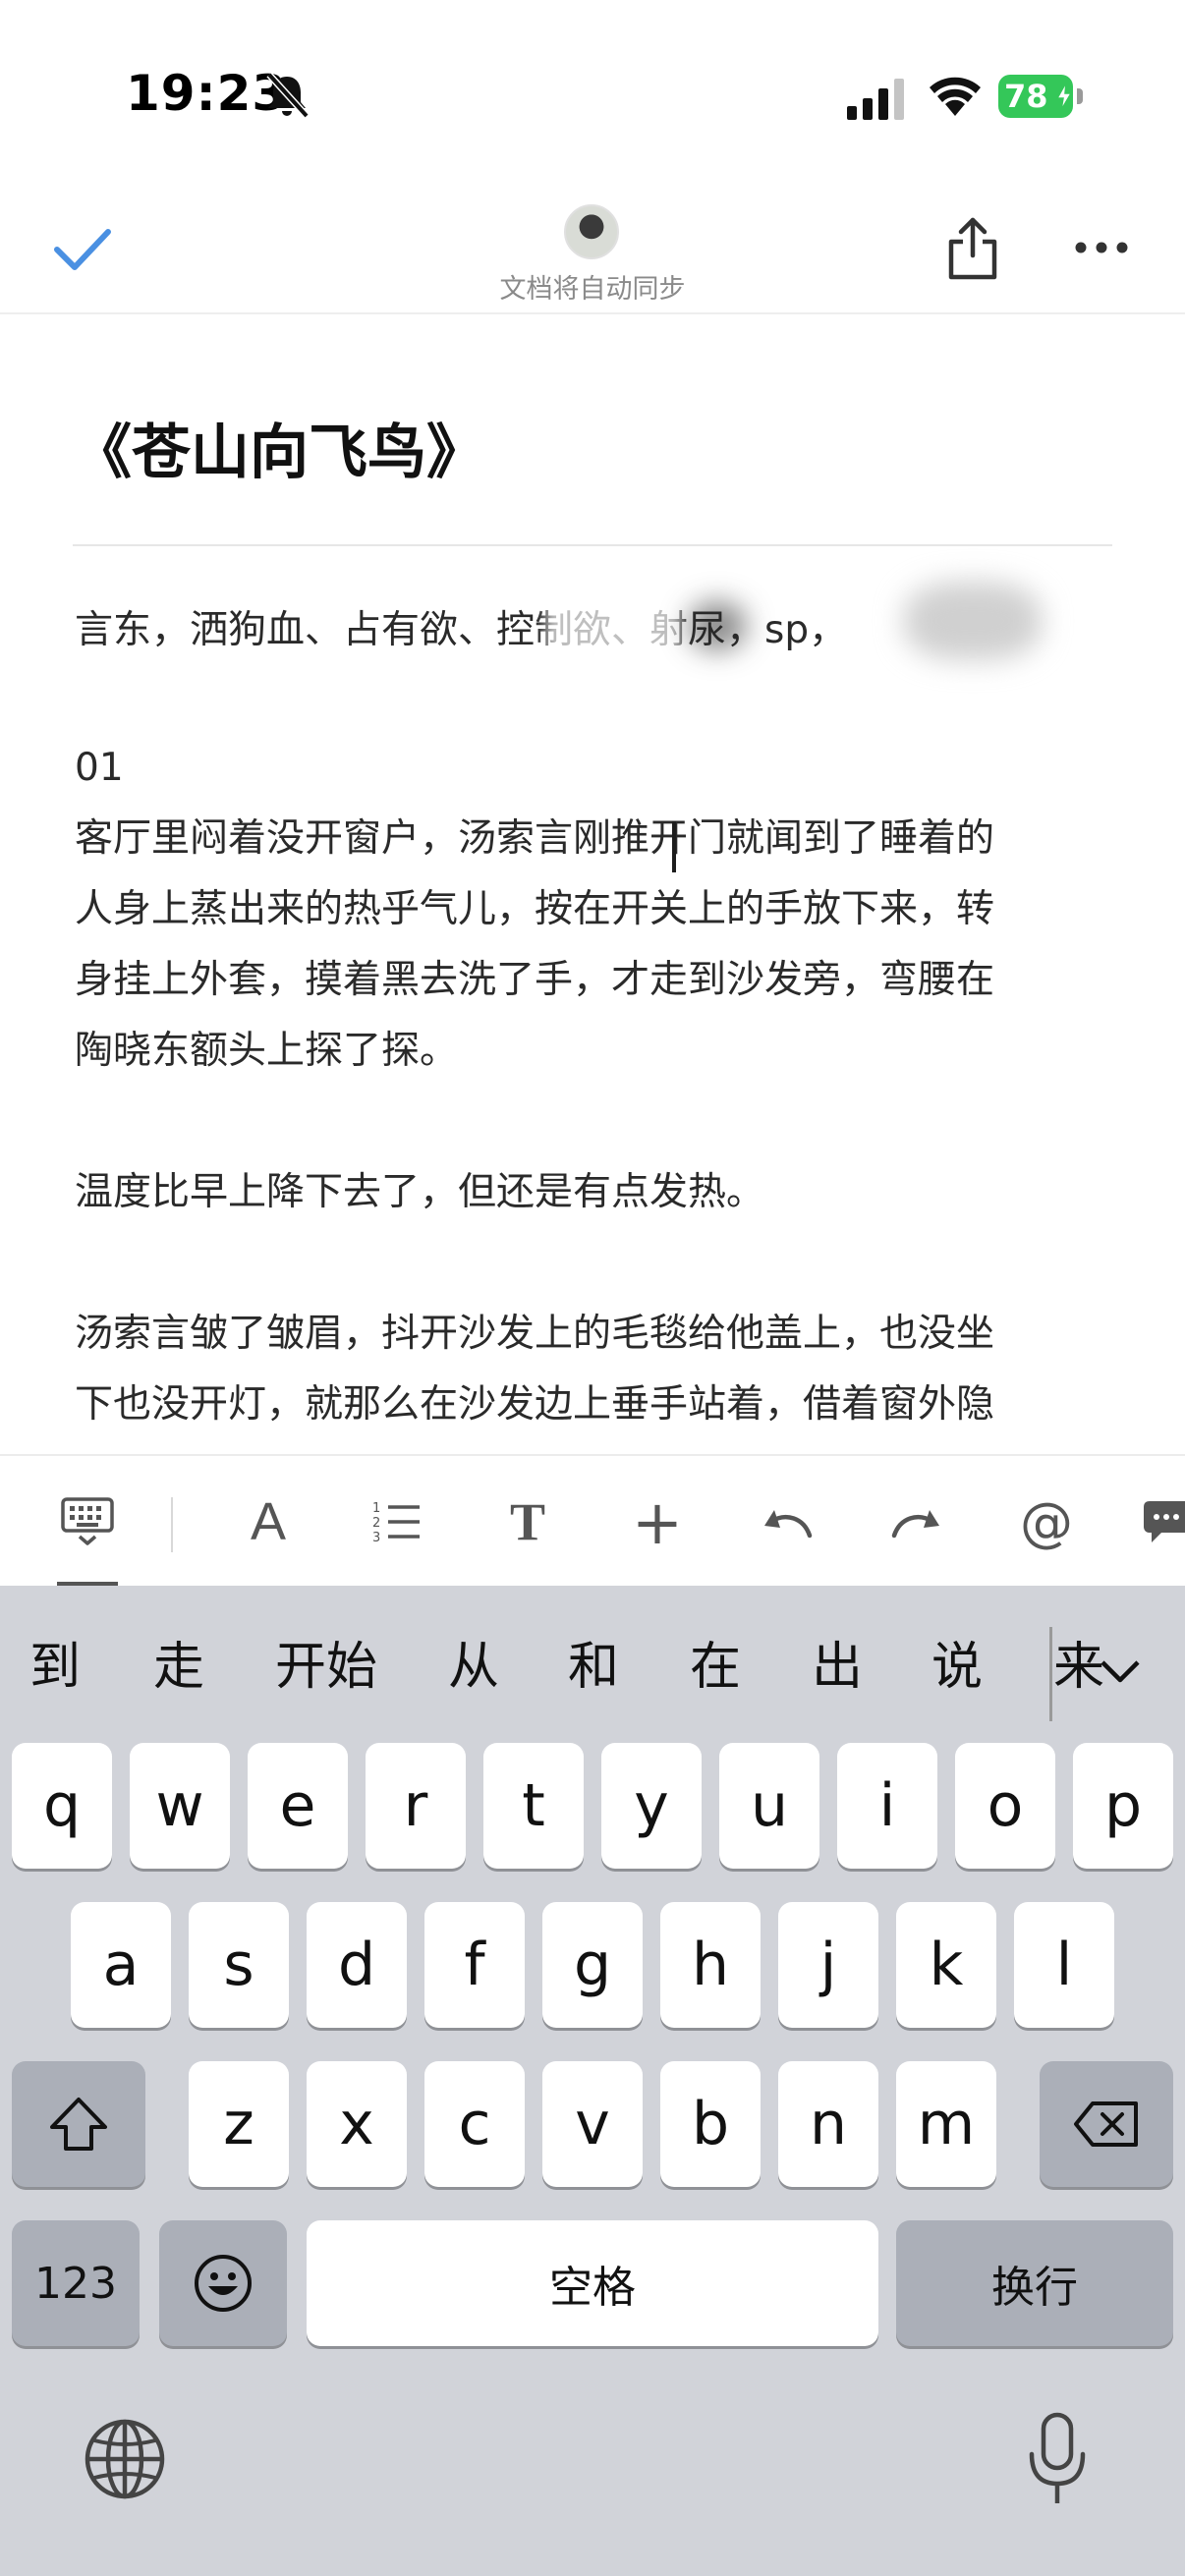 This screenshot has height=2576, width=1185. I want to click on key-d: d, so click(357, 1965).